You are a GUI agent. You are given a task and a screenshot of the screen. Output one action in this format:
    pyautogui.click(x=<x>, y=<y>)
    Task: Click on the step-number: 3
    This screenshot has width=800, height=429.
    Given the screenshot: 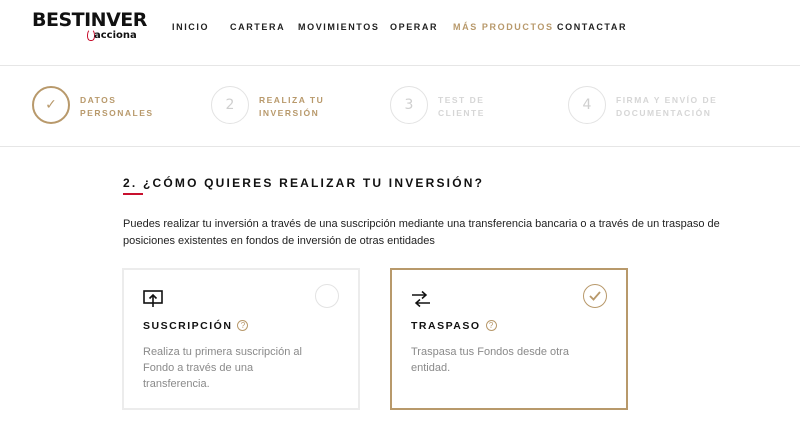 What is the action you would take?
    pyautogui.click(x=409, y=105)
    